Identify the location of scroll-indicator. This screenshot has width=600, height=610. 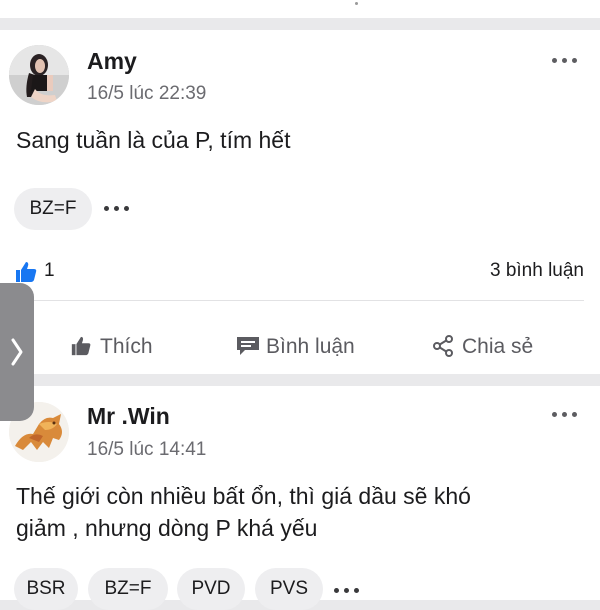
(356, 3).